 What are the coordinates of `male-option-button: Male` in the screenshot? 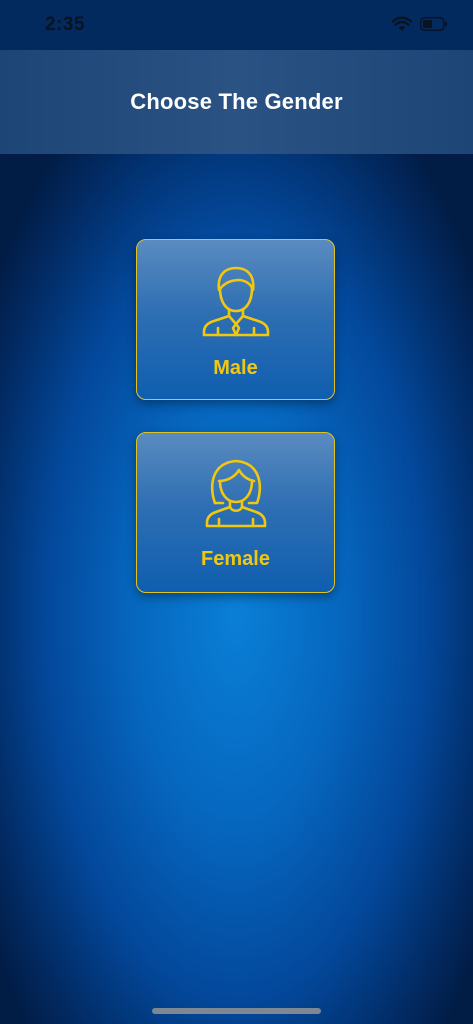 It's located at (235, 319).